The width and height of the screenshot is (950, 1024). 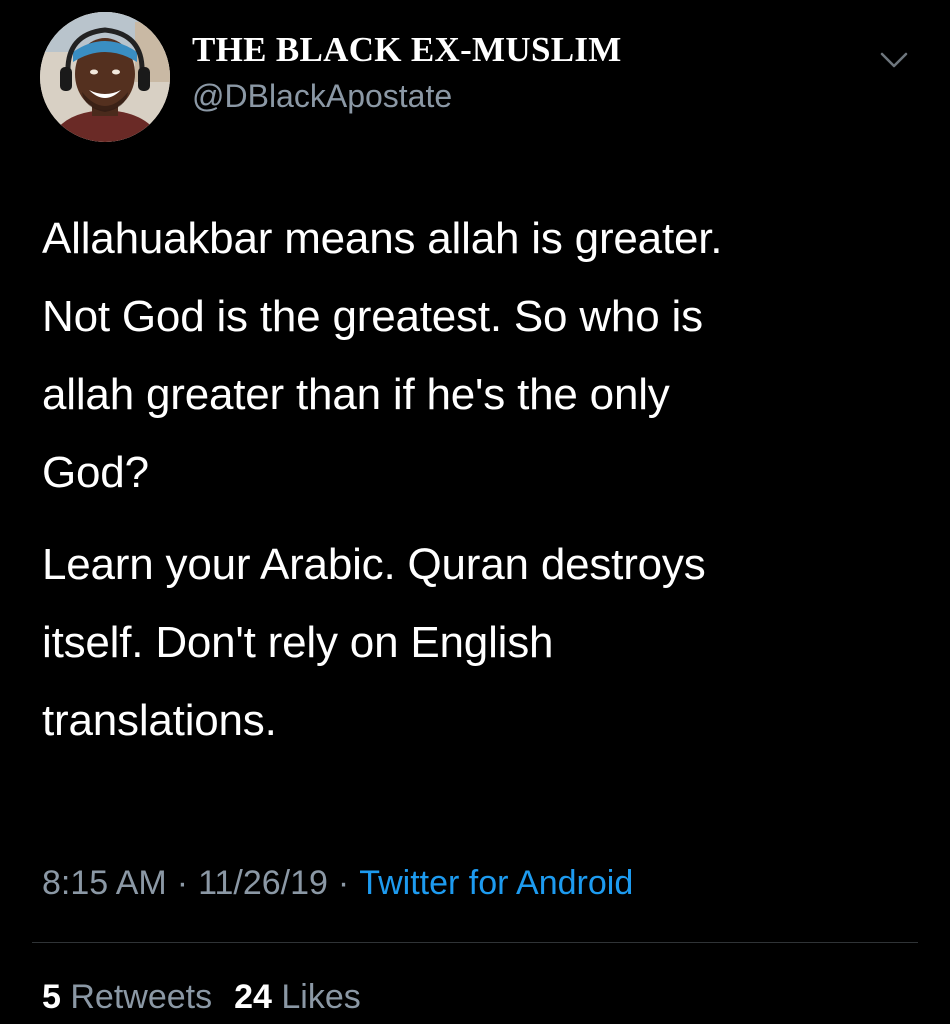 What do you see at coordinates (51, 997) in the screenshot?
I see `retweets-count: 5` at bounding box center [51, 997].